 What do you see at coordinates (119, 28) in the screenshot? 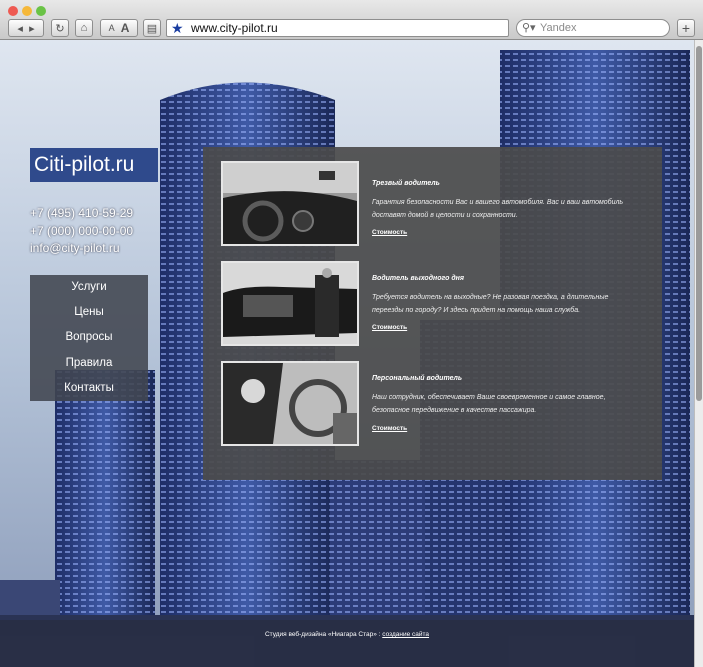
I see `text-size-buttons: A A` at bounding box center [119, 28].